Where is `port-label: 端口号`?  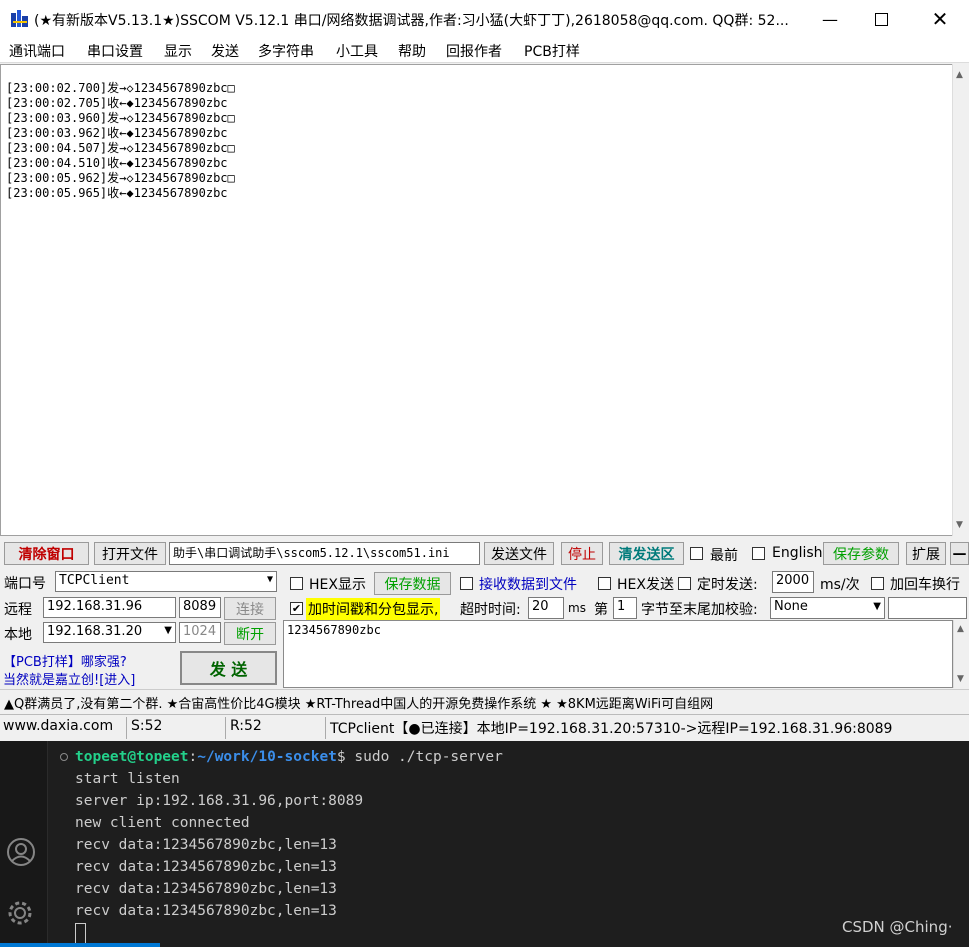
port-label: 端口号 is located at coordinates (25, 584).